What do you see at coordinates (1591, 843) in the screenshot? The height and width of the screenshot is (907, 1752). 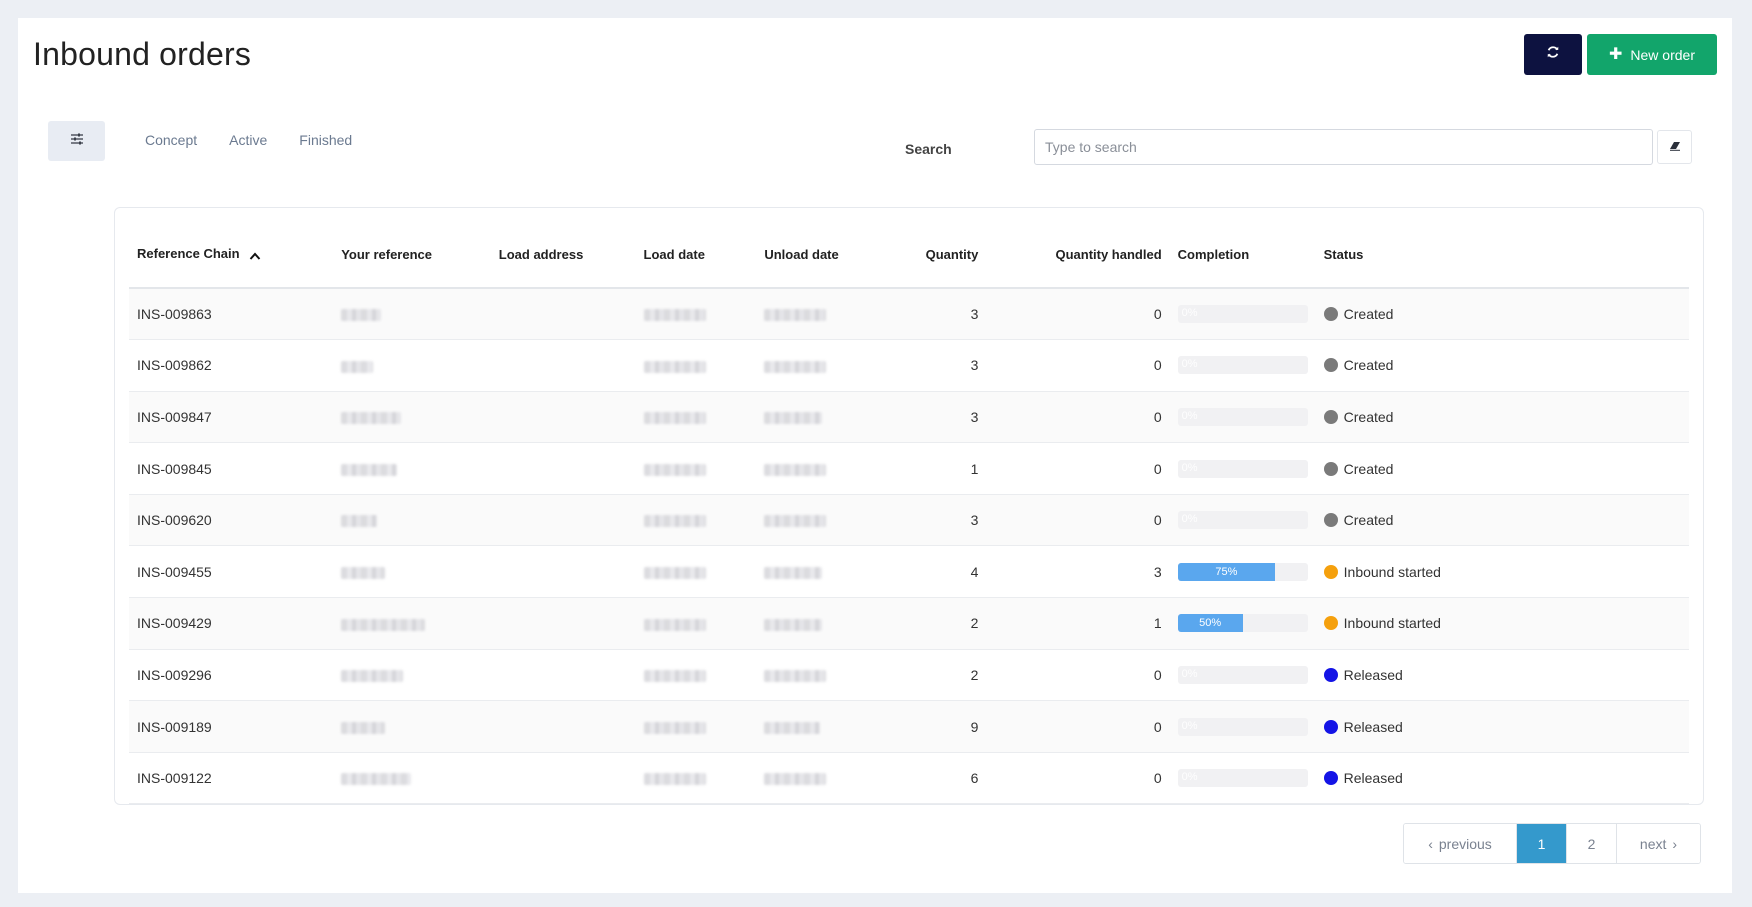 I see `page-2-button: 2` at bounding box center [1591, 843].